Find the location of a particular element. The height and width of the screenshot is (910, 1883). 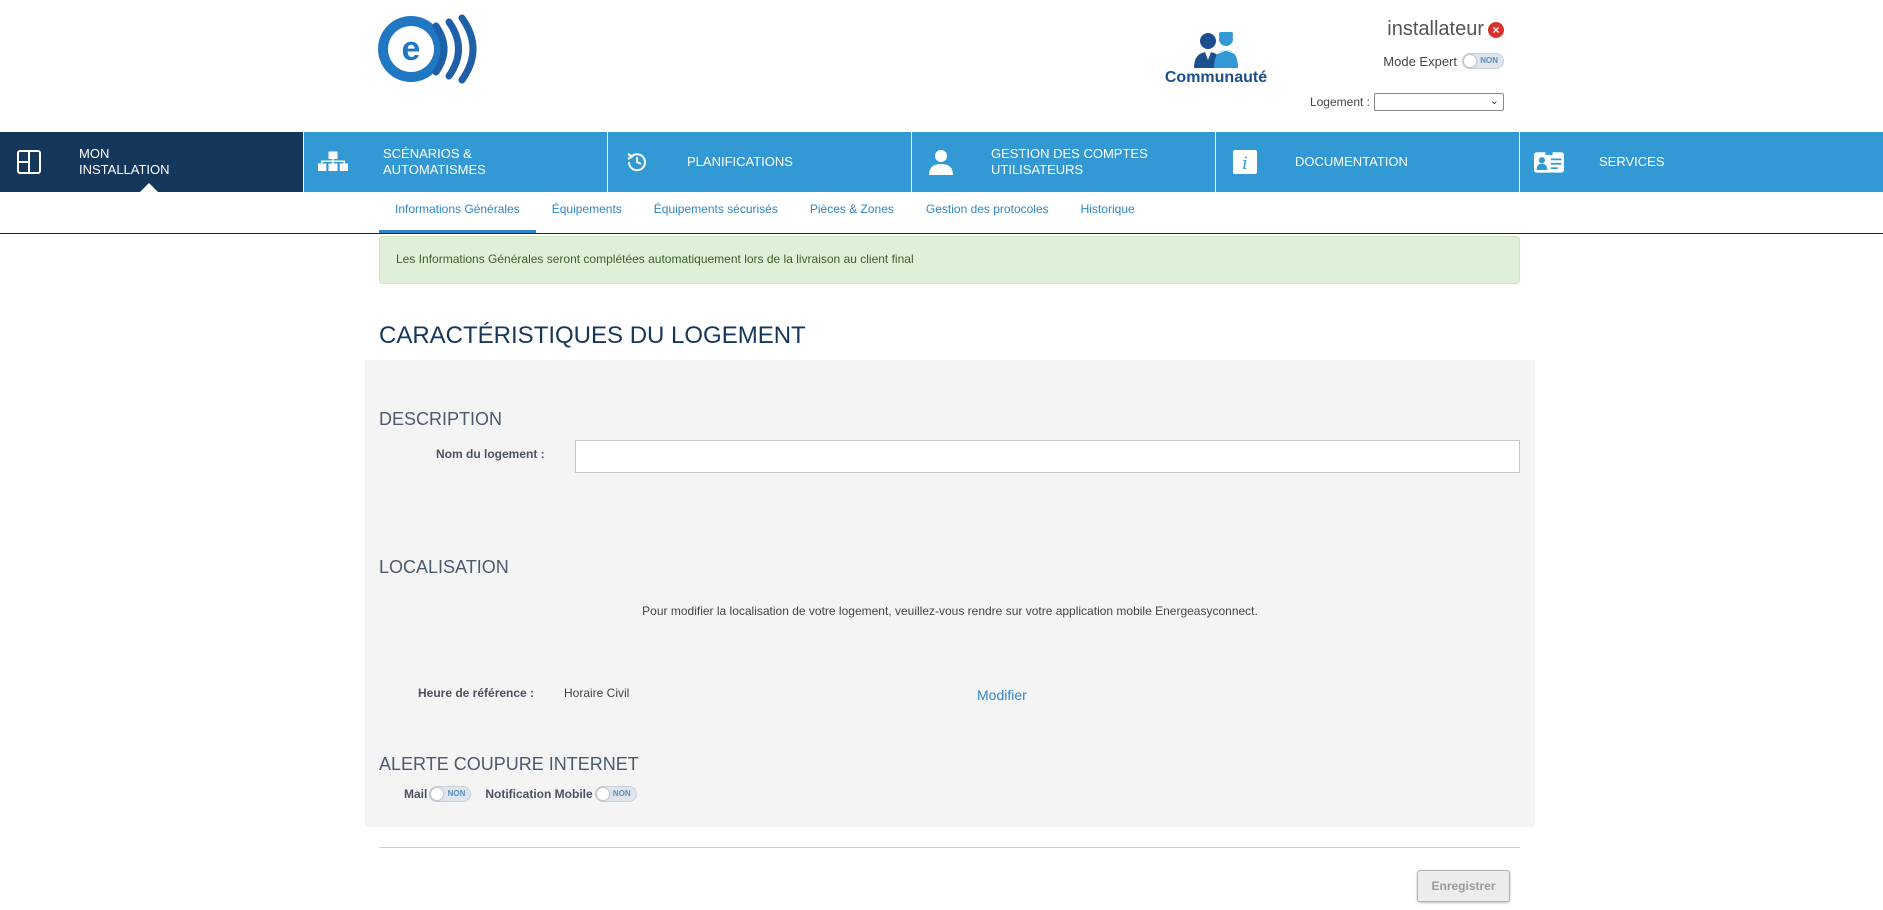

nav-label: DOCUMENTATION is located at coordinates (1395, 162).